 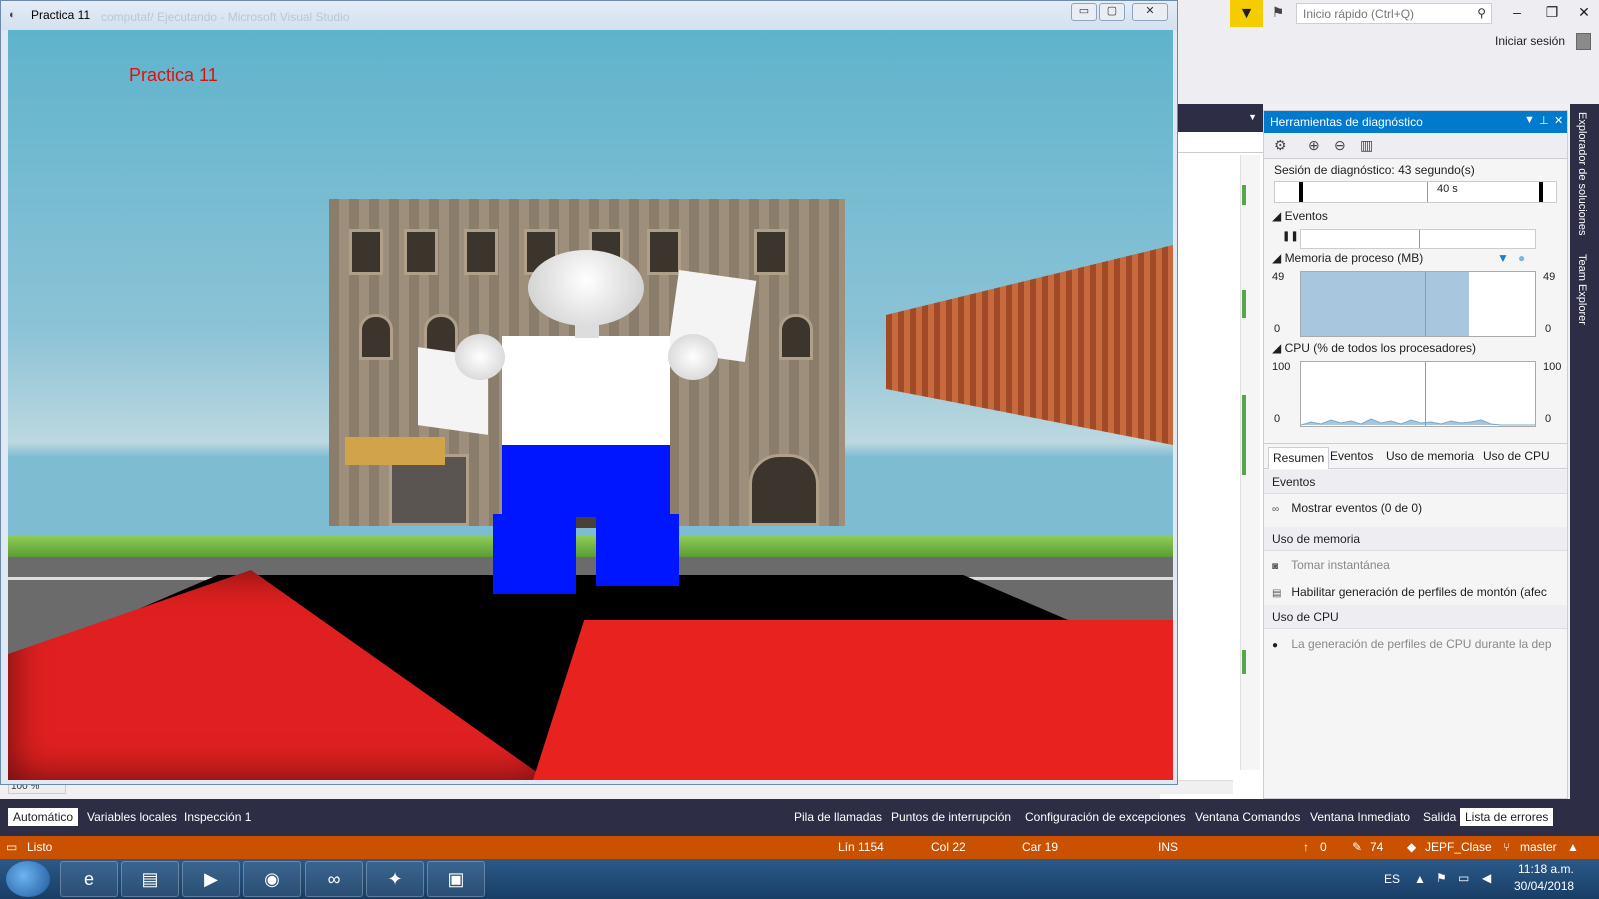 What do you see at coordinates (1314, 145) in the screenshot?
I see `zoom-in-icon: ⊕` at bounding box center [1314, 145].